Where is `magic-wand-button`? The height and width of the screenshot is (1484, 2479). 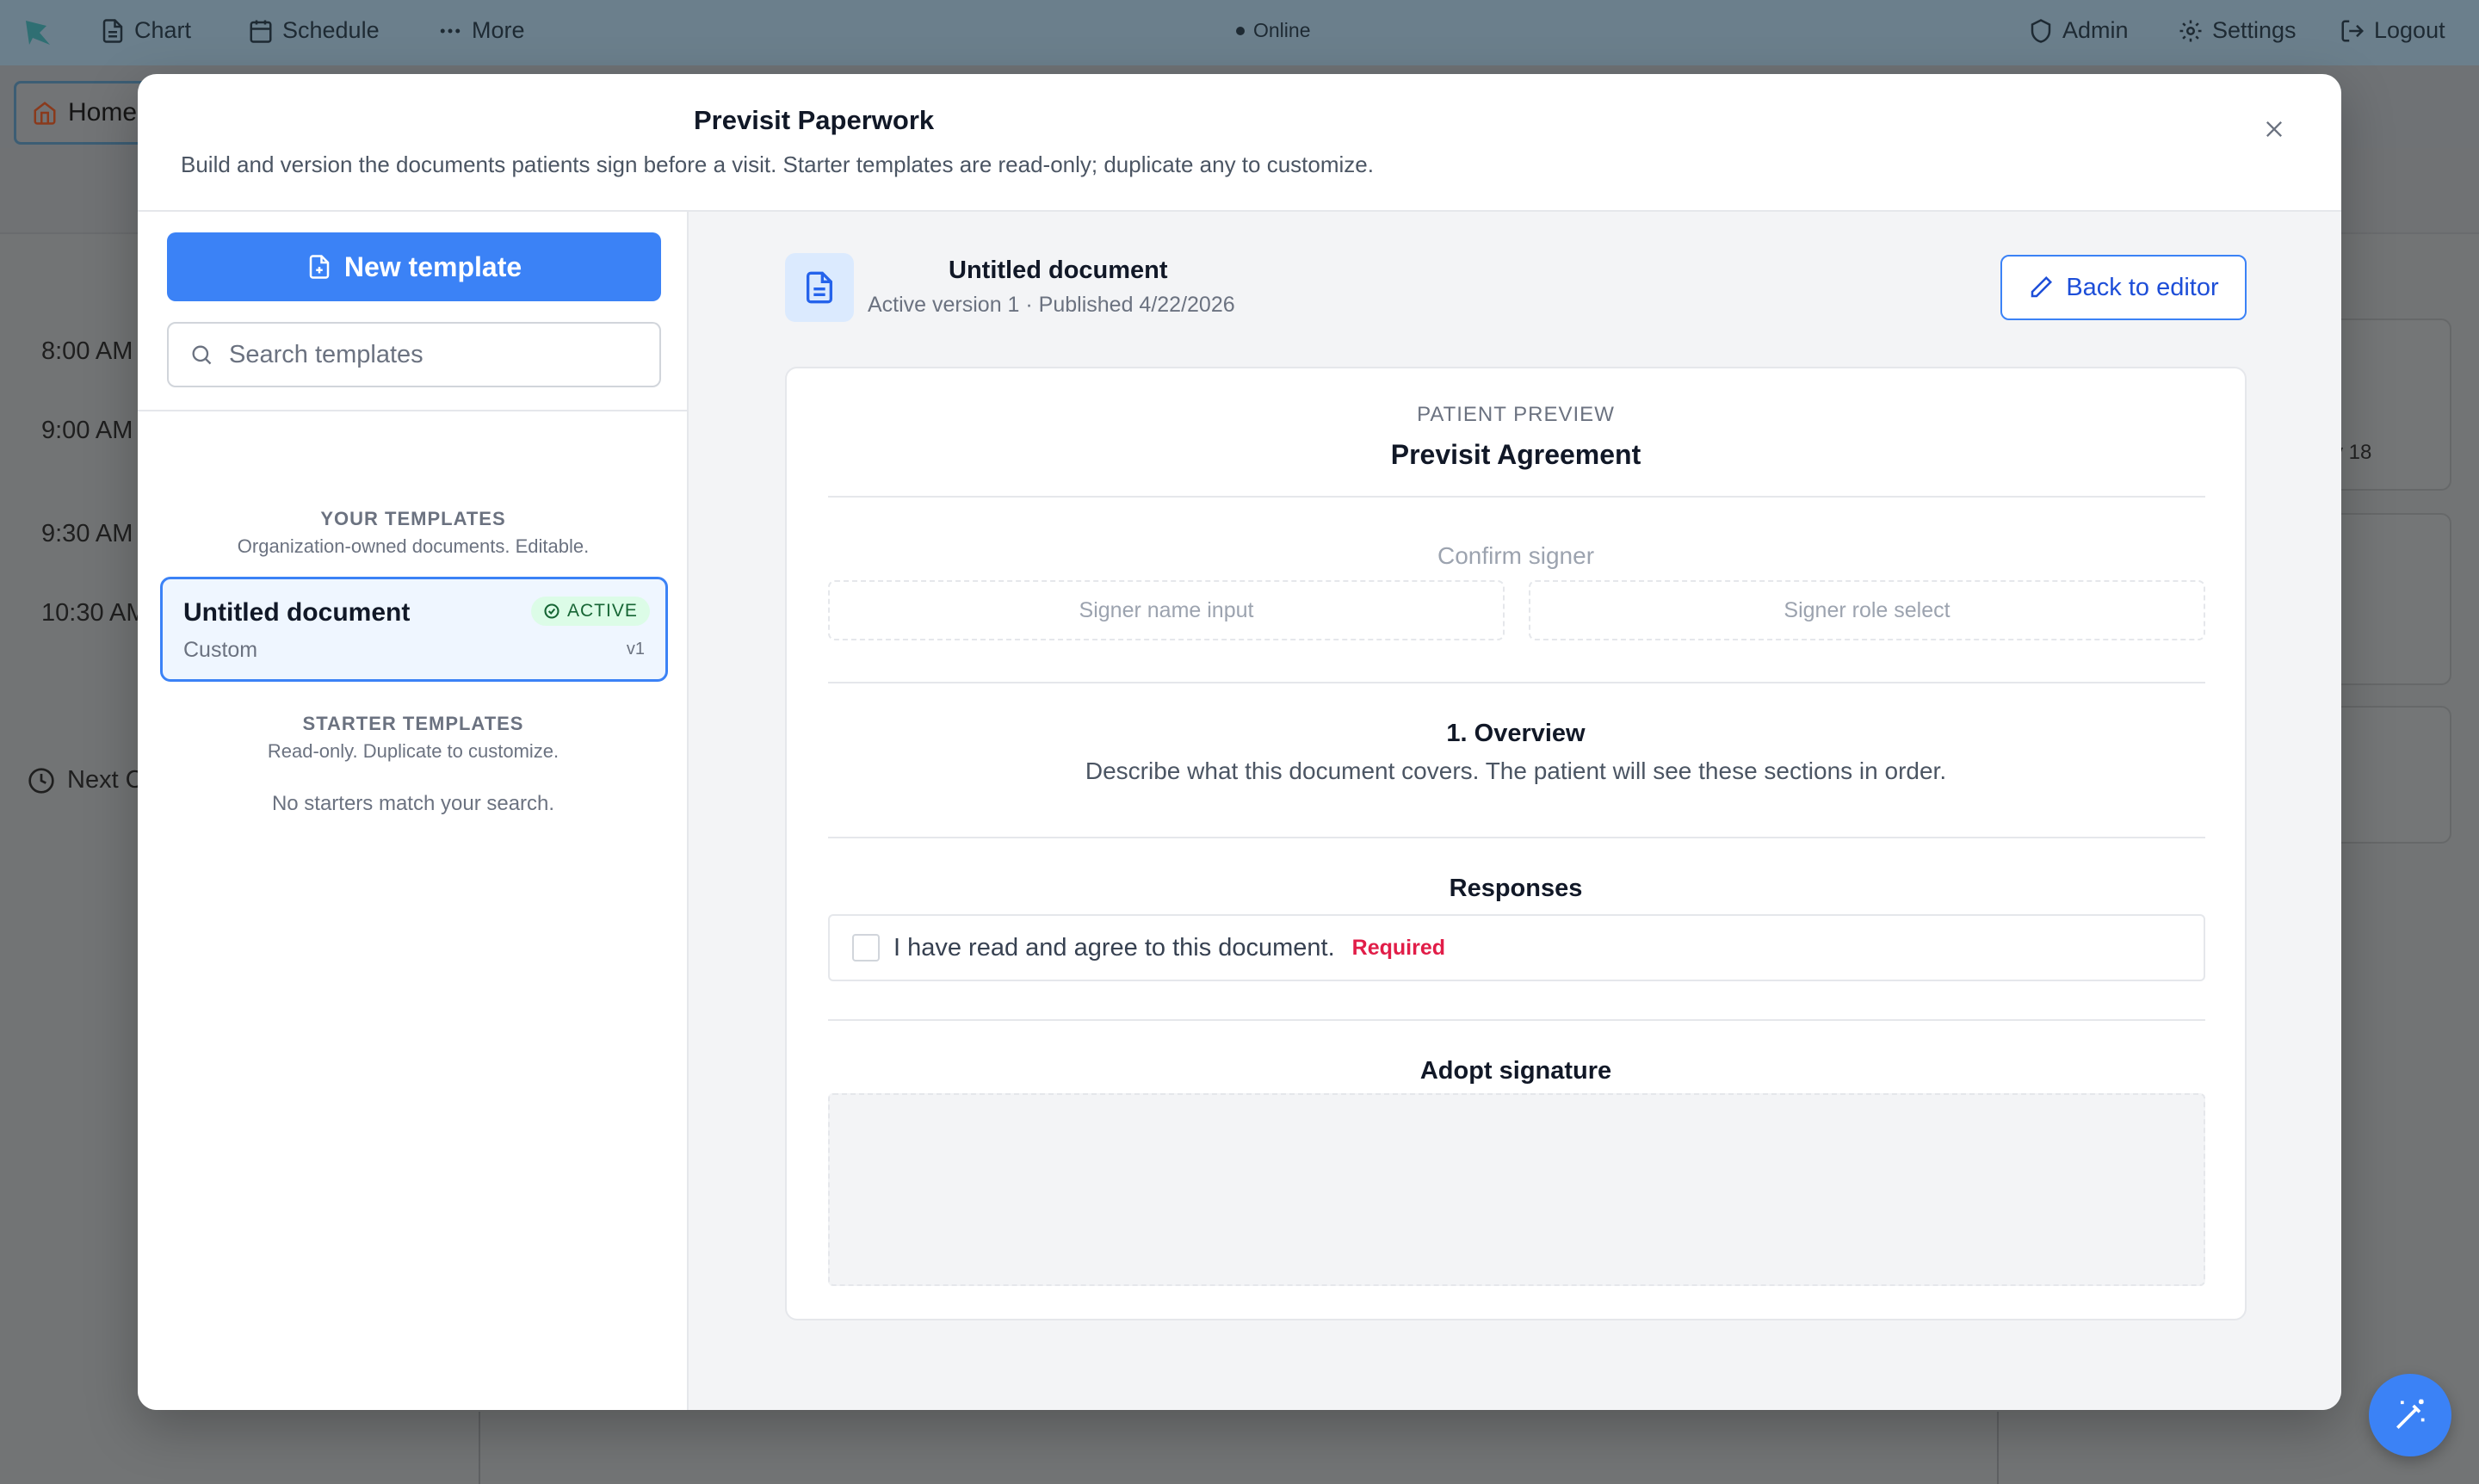
magic-wand-button is located at coordinates (2410, 1415).